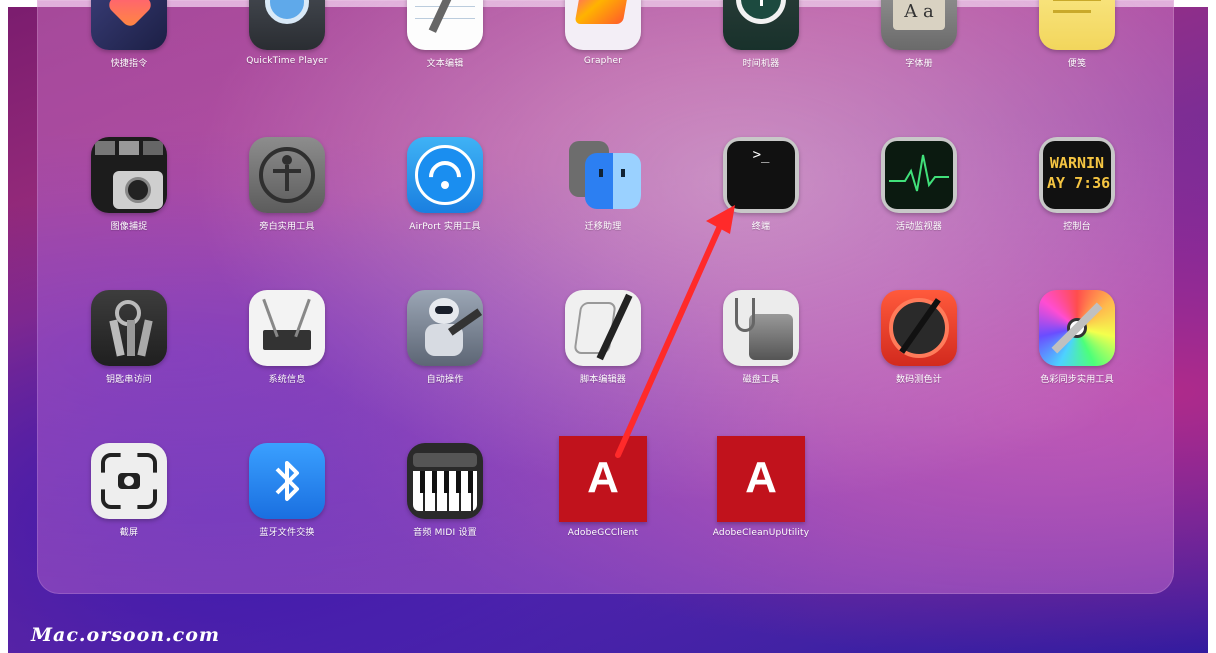 The width and height of the screenshot is (1216, 653). What do you see at coordinates (126, 635) in the screenshot?
I see `watermark: Mac.orsoon.com` at bounding box center [126, 635].